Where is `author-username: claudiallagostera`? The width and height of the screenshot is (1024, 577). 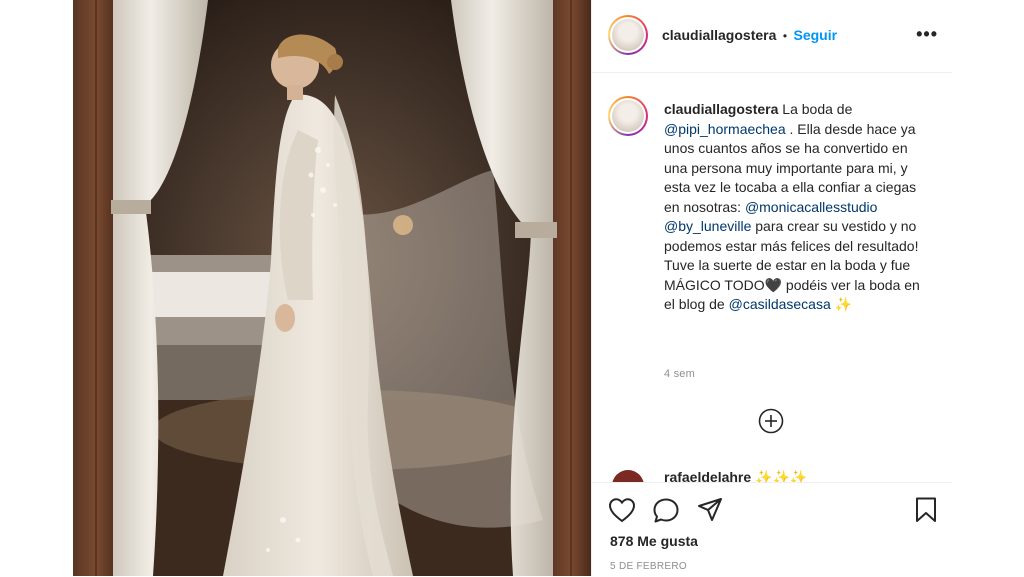 author-username: claudiallagostera is located at coordinates (719, 35).